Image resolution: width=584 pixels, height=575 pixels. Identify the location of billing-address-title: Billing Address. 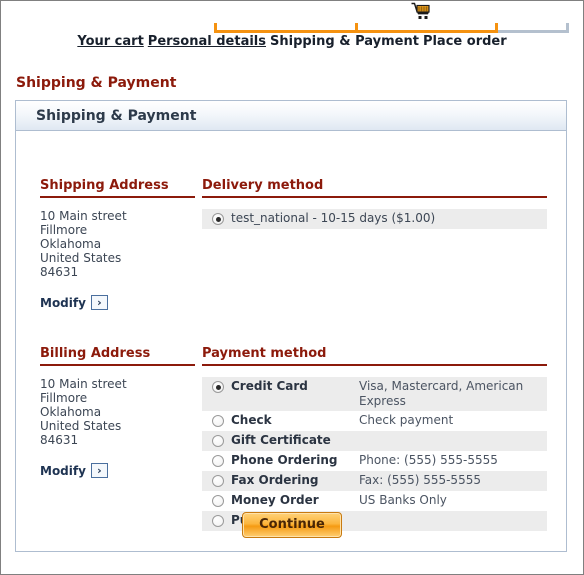
(117, 356).